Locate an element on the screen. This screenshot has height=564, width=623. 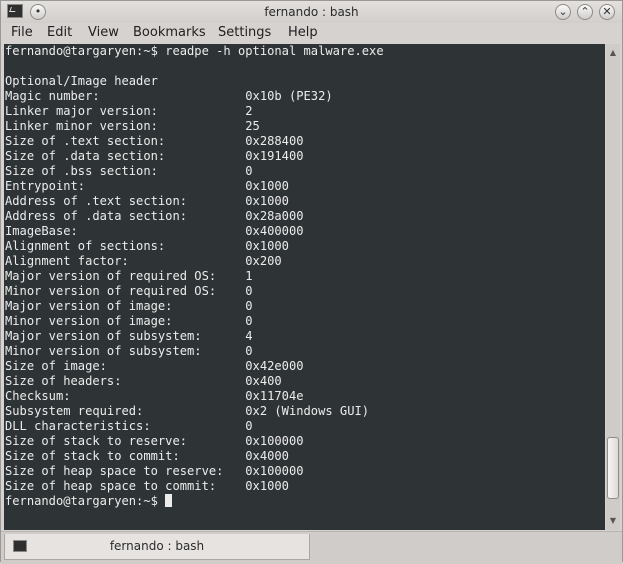
field-value: 0x2 (Windows GUI) is located at coordinates (307, 411).